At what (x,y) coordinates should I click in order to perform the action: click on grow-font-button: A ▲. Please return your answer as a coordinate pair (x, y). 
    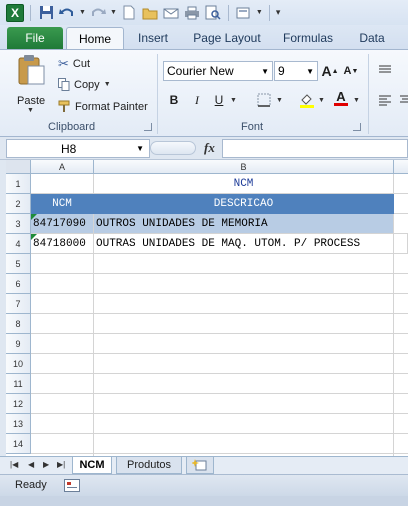
    Looking at the image, I should click on (330, 71).